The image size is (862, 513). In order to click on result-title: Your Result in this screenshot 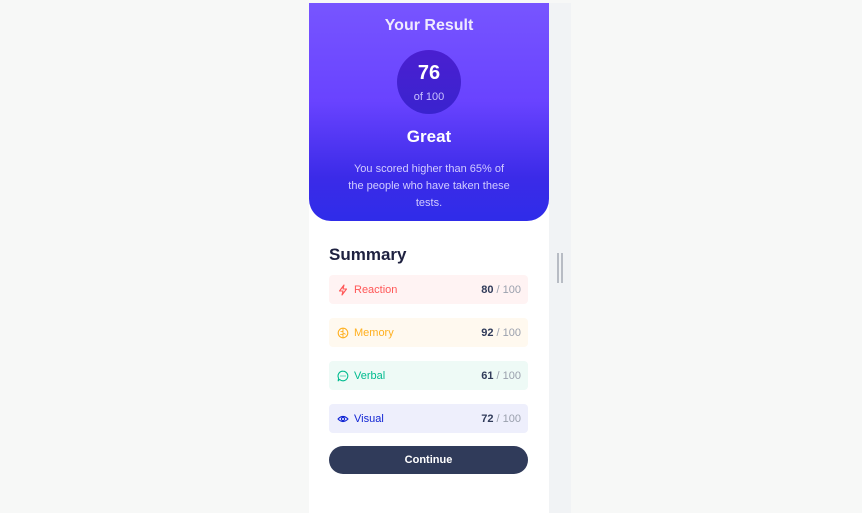, I will do `click(429, 25)`.